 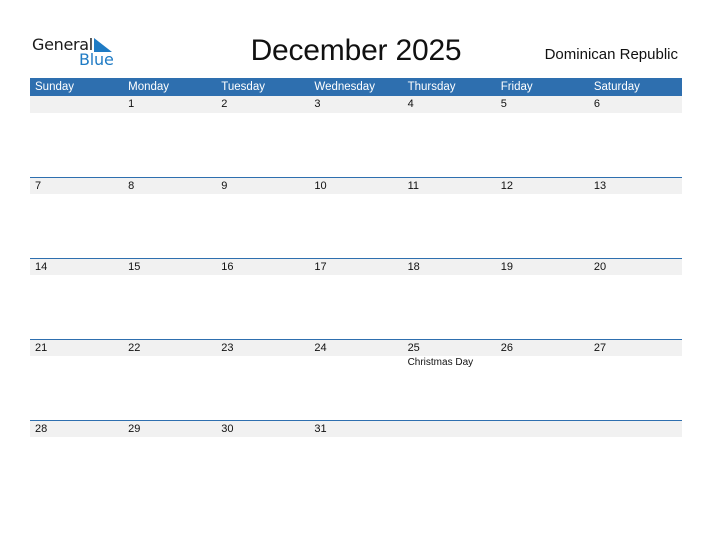 What do you see at coordinates (134, 348) in the screenshot?
I see `day-number: 22` at bounding box center [134, 348].